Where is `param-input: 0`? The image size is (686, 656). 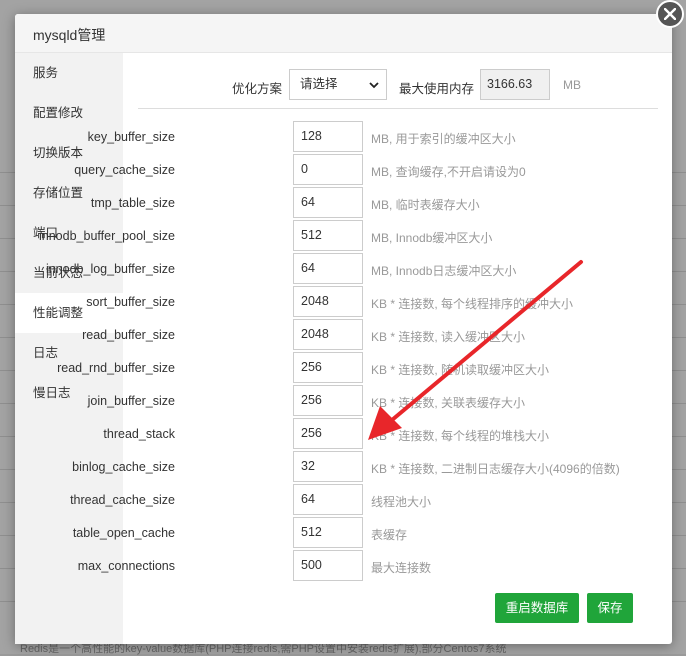 param-input: 0 is located at coordinates (328, 169).